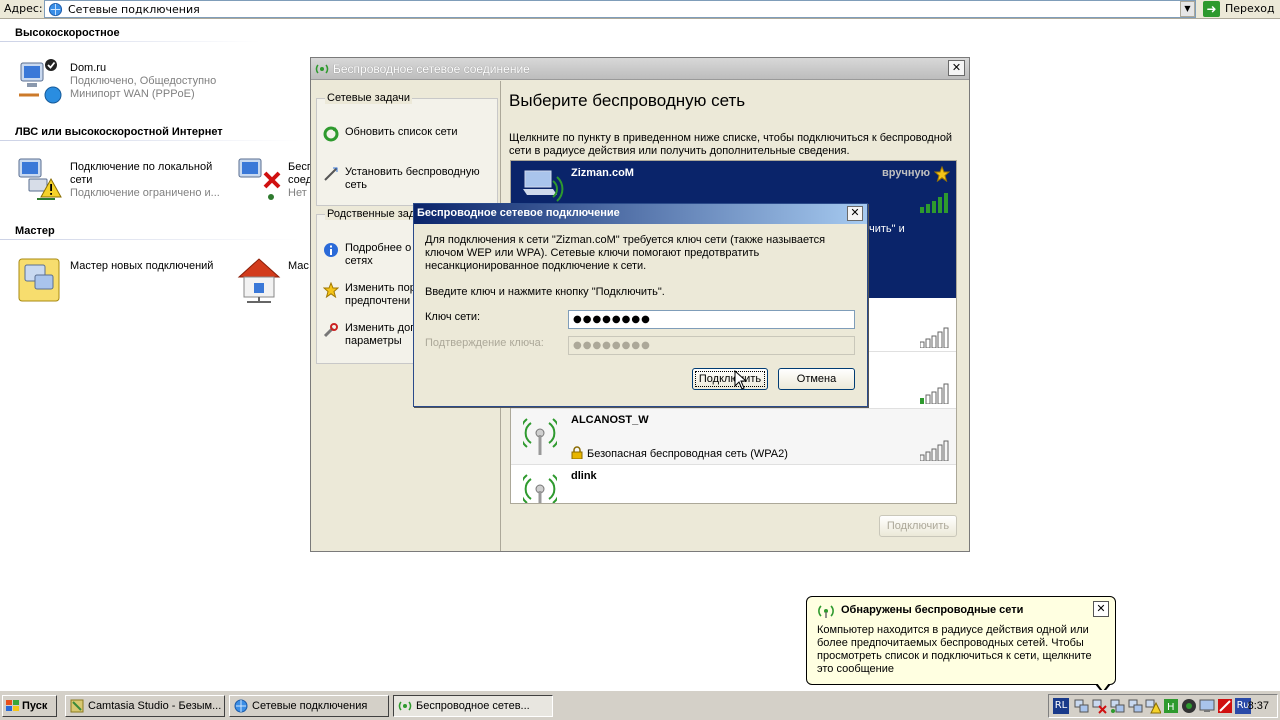 This screenshot has width=1280, height=720. I want to click on group-header-broadband: Высокоскоростное, so click(67, 33).